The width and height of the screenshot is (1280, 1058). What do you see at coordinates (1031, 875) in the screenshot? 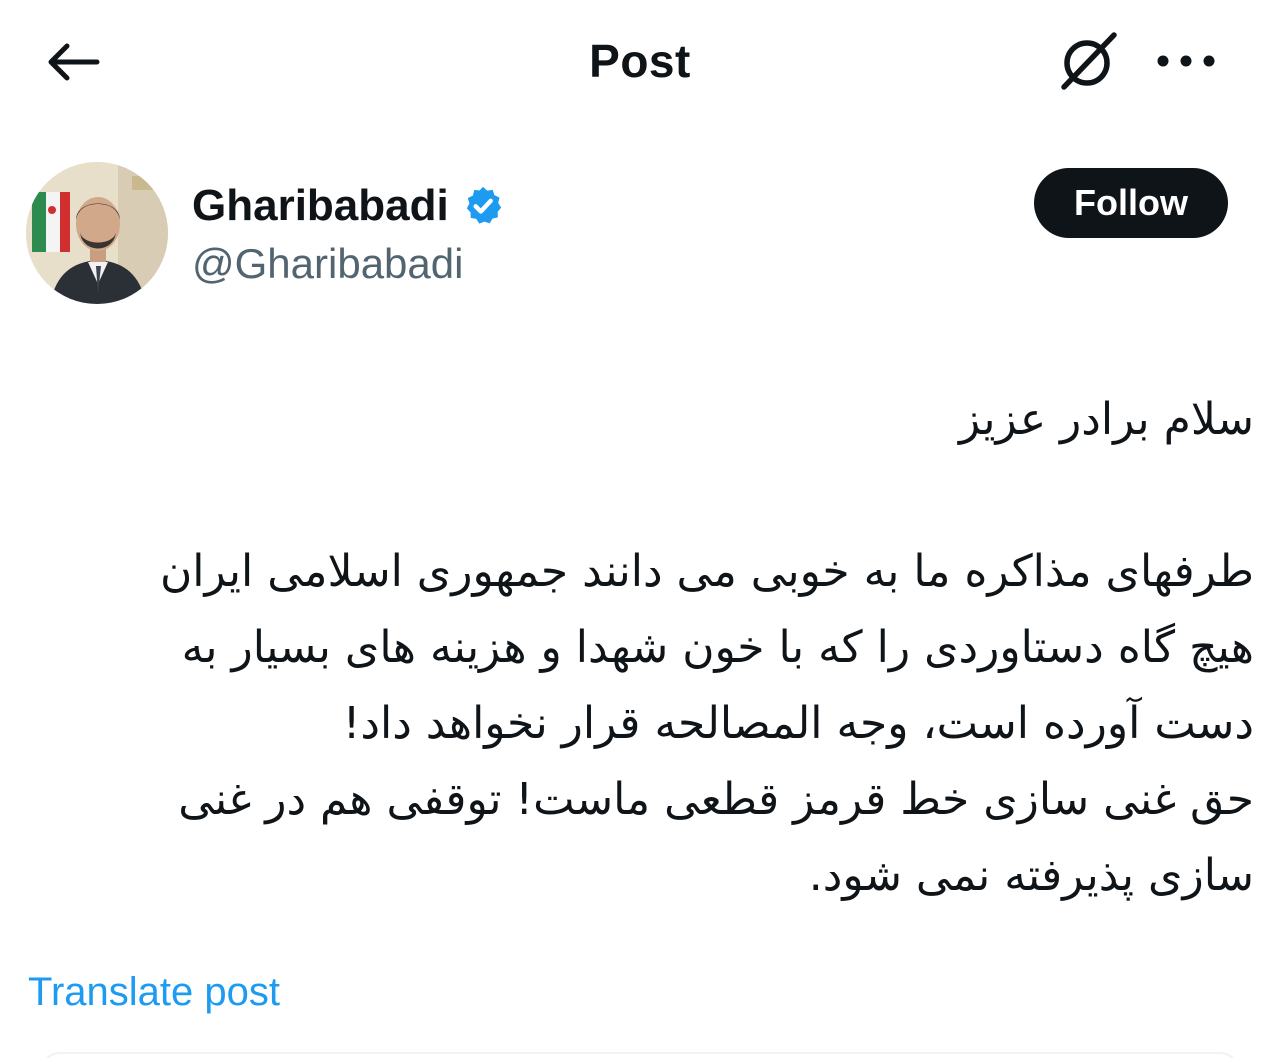
I see `post-line: سازی پذیرفته نمی شود.` at bounding box center [1031, 875].